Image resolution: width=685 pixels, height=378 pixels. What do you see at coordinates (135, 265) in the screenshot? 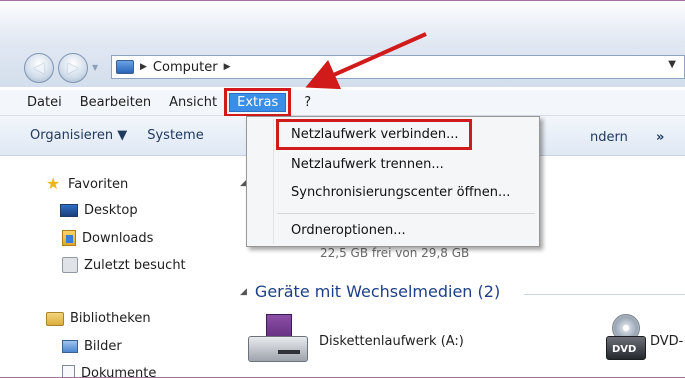
I see `sidebar-label: Zuletzt besucht` at bounding box center [135, 265].